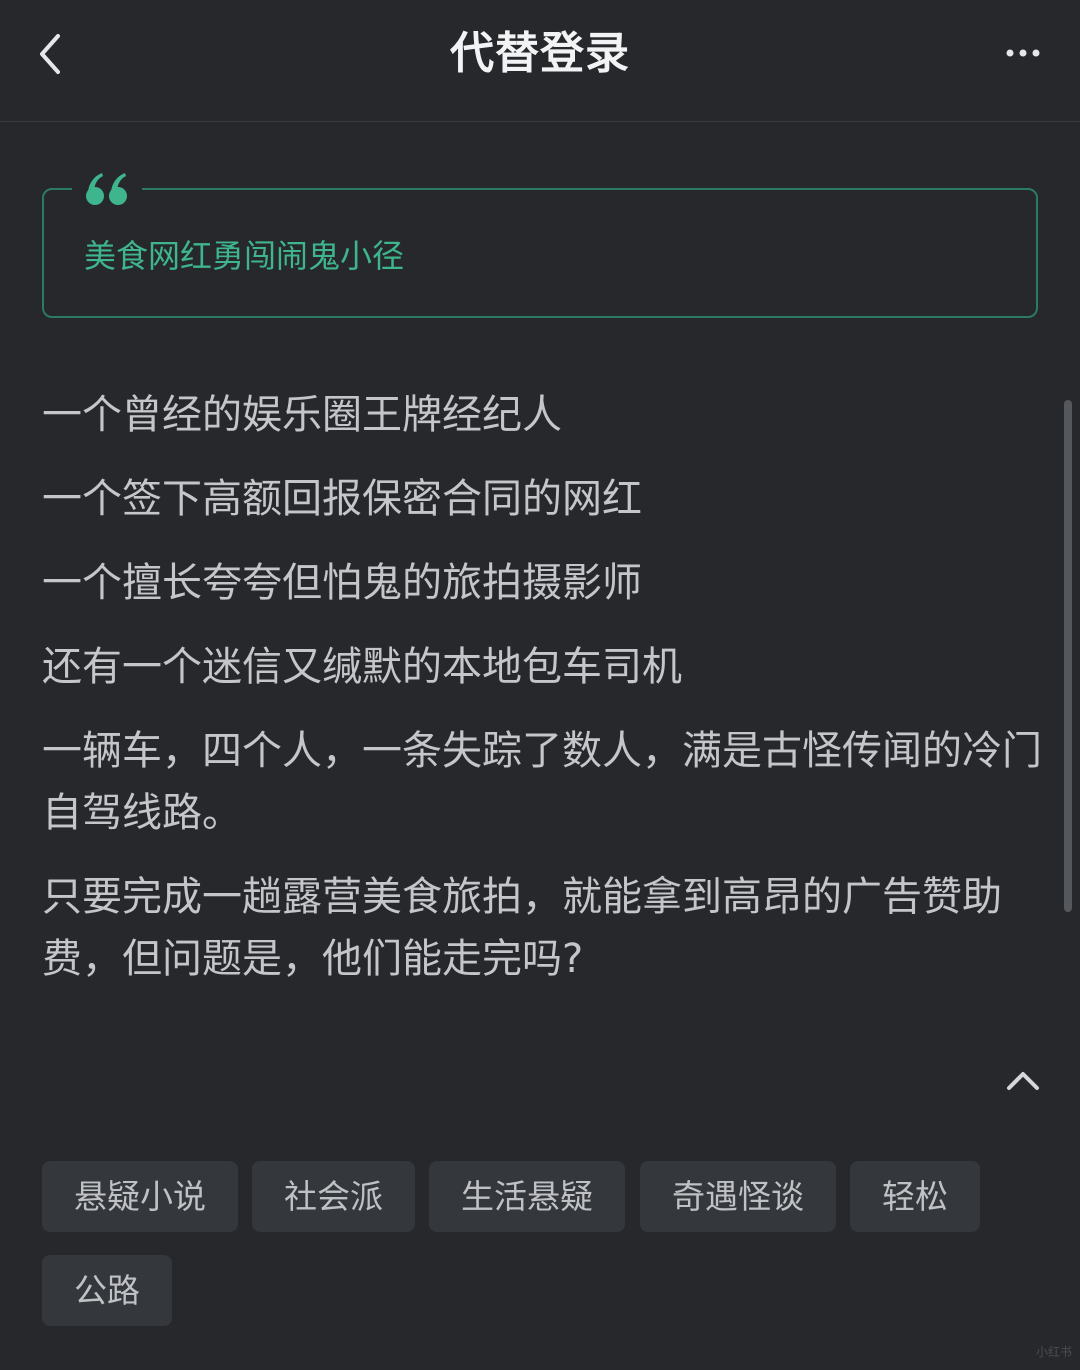  What do you see at coordinates (342, 583) in the screenshot?
I see `synopsis-line: 一个擅长夸夸但怕鬼的旅拍摄影师` at bounding box center [342, 583].